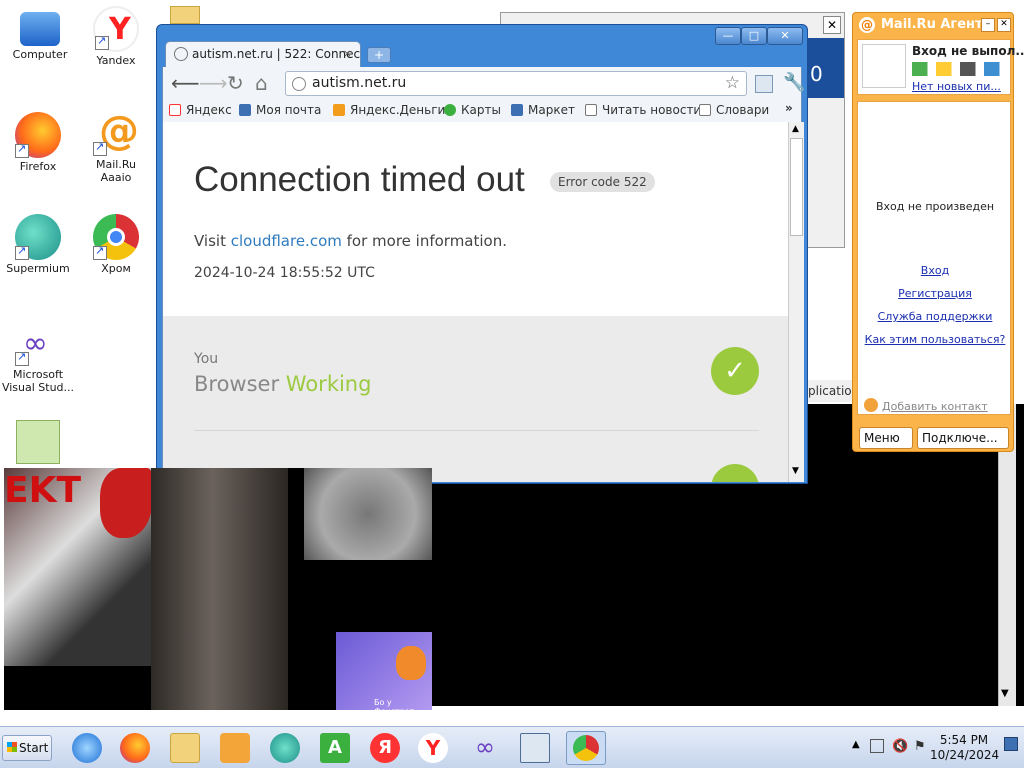 Image resolution: width=1024 pixels, height=768 pixels. Describe the element at coordinates (116, 60) in the screenshot. I see `desktop-icon-label: Yandex` at that location.